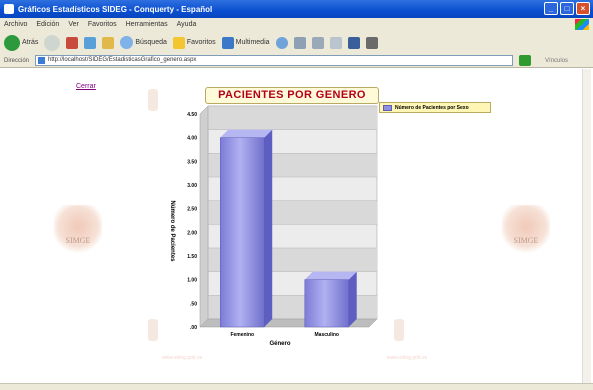 The width and height of the screenshot is (593, 390). Describe the element at coordinates (204, 216) in the screenshot. I see `chart-side-wall` at that location.